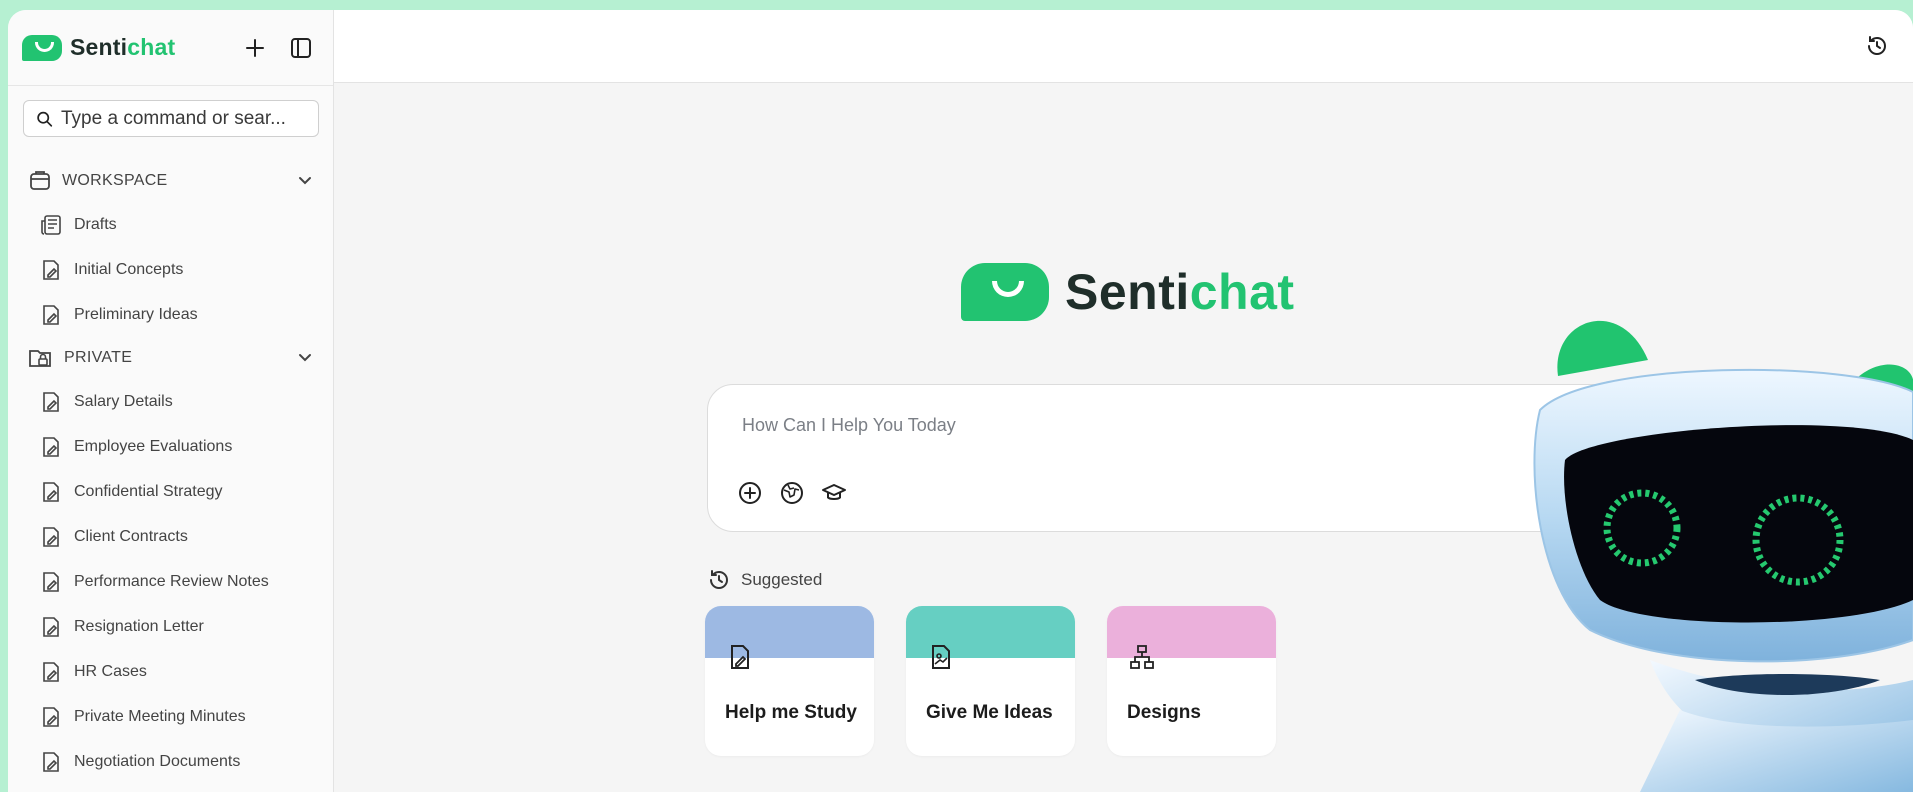 This screenshot has width=1913, height=792. I want to click on suggestion-cards: Help me Study Give Me Ideas Designs, so click(990, 681).